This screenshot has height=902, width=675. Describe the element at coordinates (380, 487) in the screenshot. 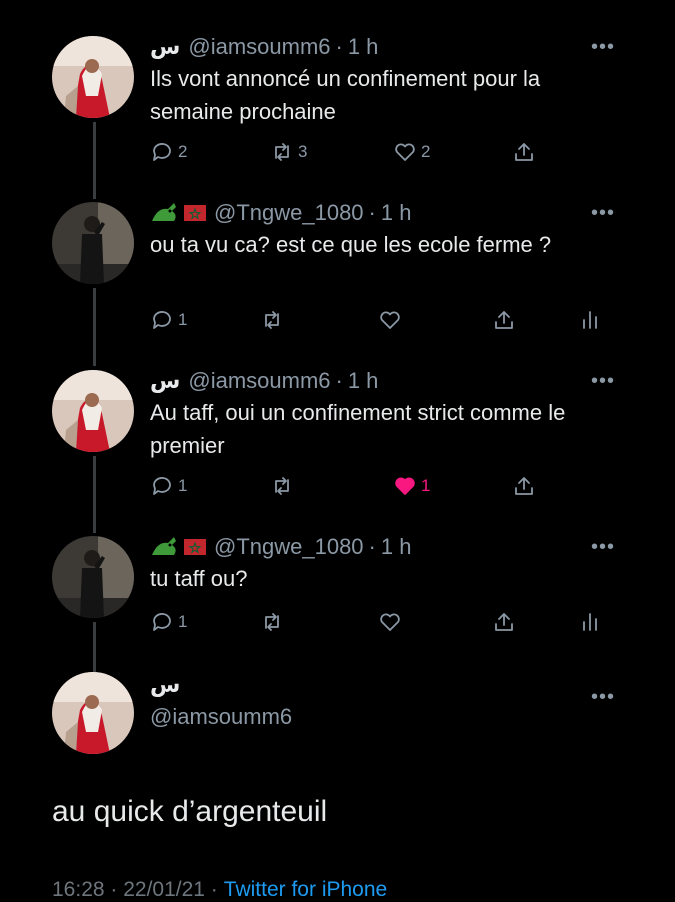

I see `tweet-actions: 1 1` at that location.